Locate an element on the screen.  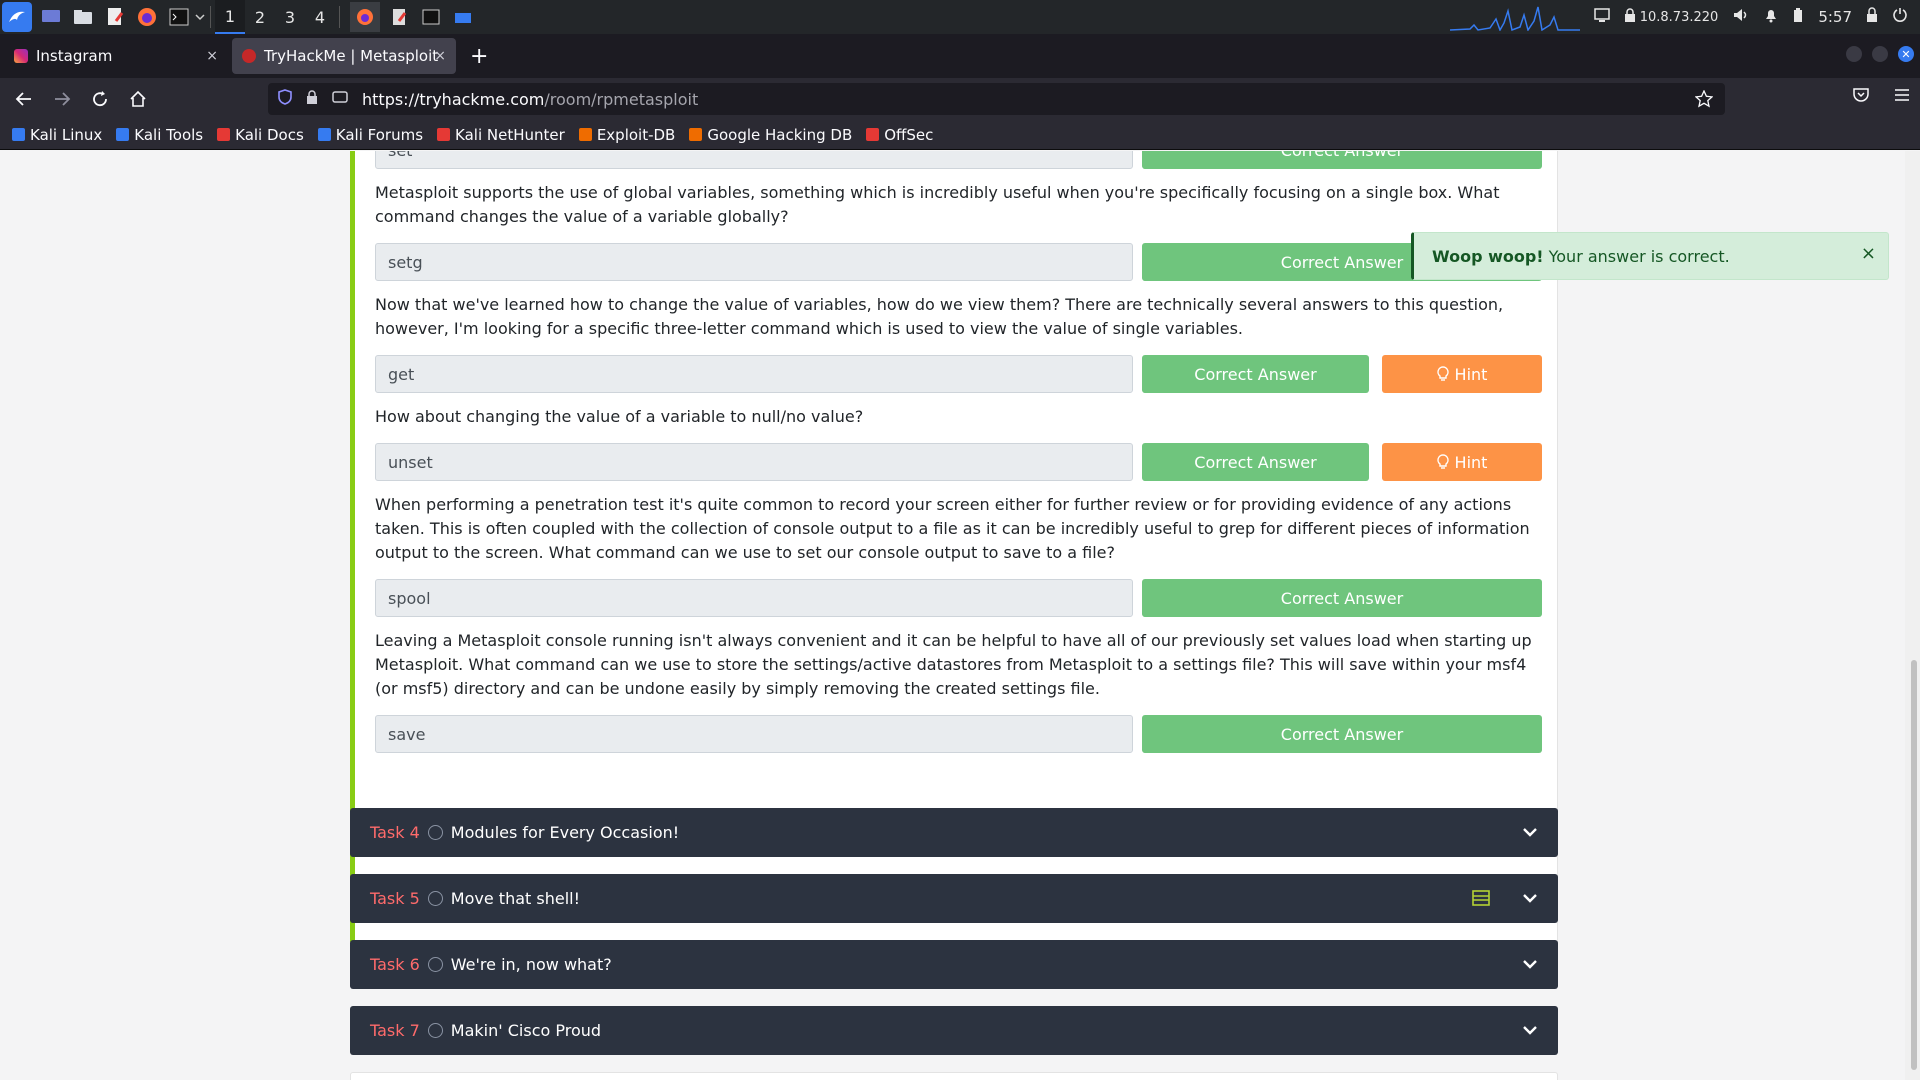
kali-icon is located at coordinates (18, 134).